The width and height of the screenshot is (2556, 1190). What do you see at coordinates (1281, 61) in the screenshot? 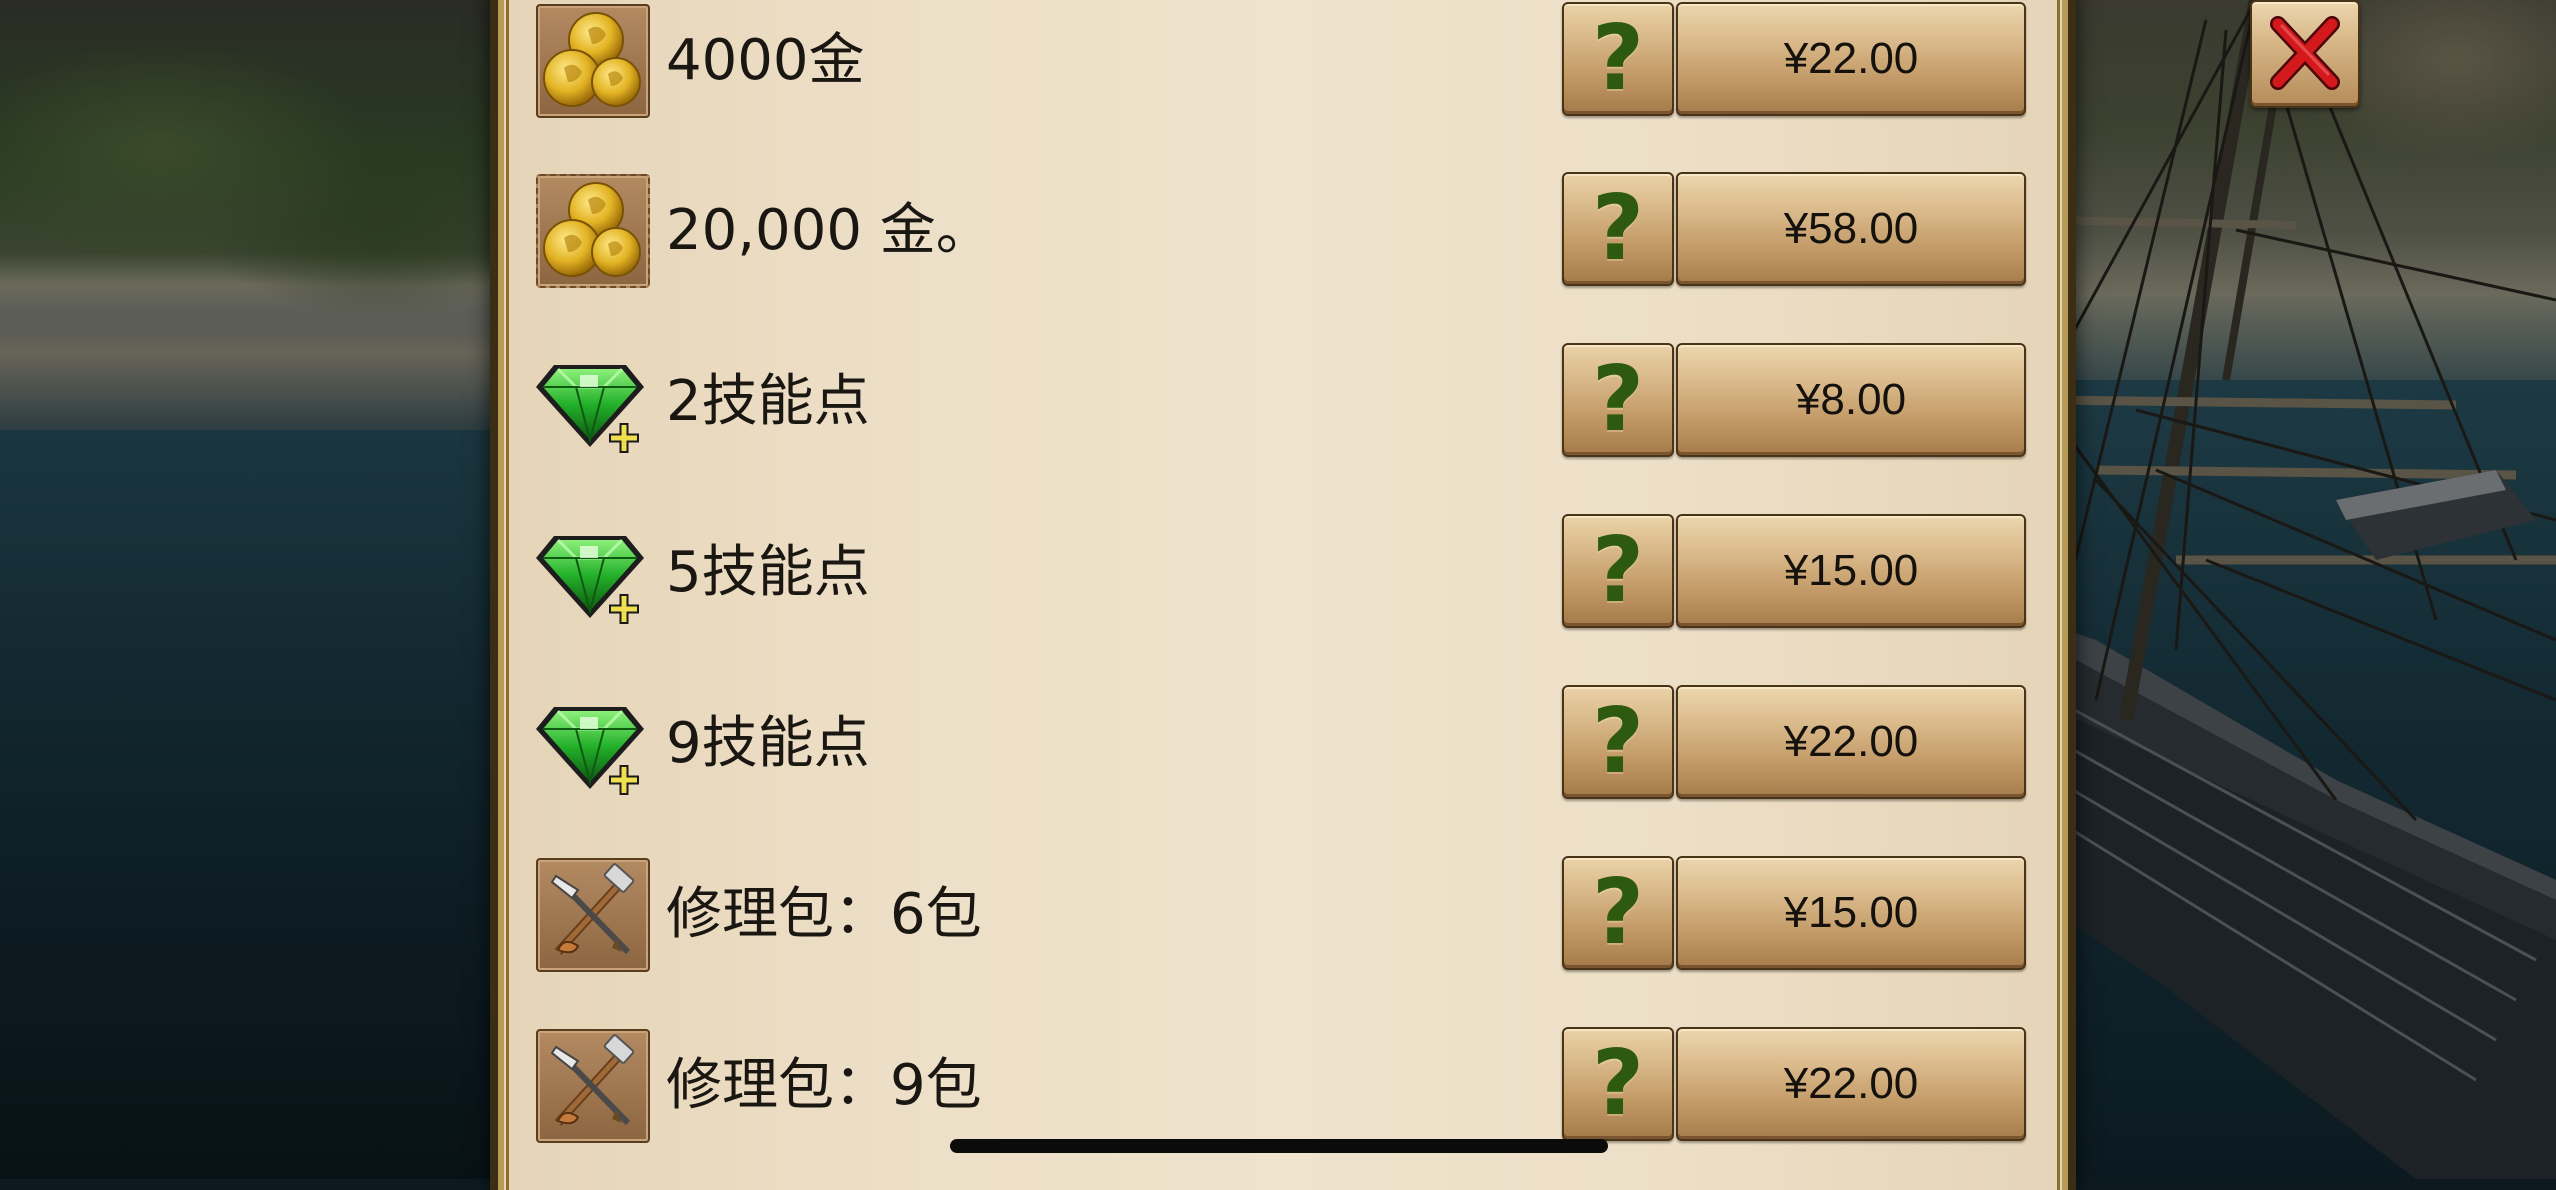
I see `shop-item-row: 4000金 ? ¥22.00` at bounding box center [1281, 61].